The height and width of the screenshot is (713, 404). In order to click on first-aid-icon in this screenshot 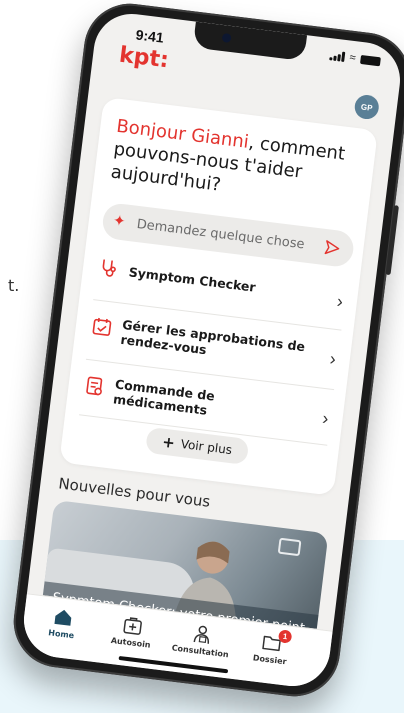, I will do `click(132, 626)`.